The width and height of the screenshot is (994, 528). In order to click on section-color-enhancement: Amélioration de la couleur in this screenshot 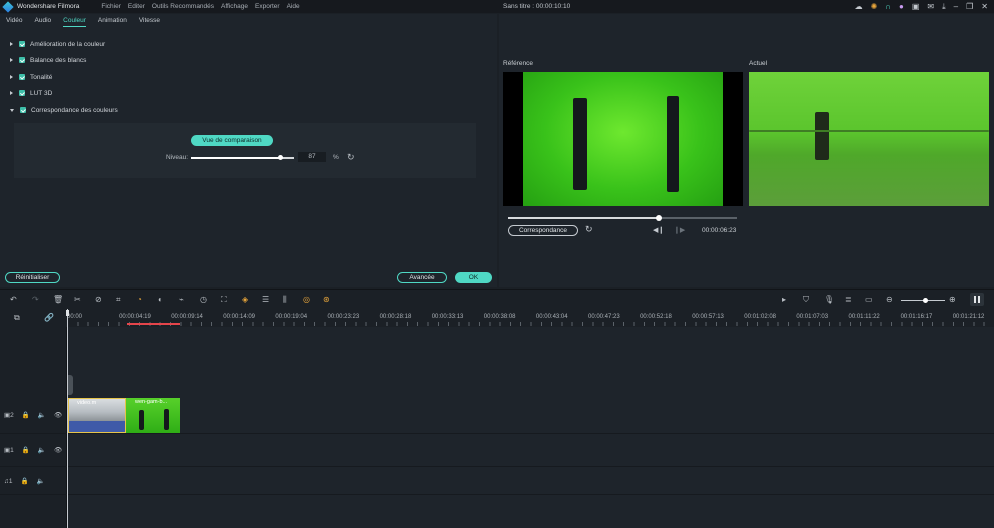, I will do `click(57, 44)`.